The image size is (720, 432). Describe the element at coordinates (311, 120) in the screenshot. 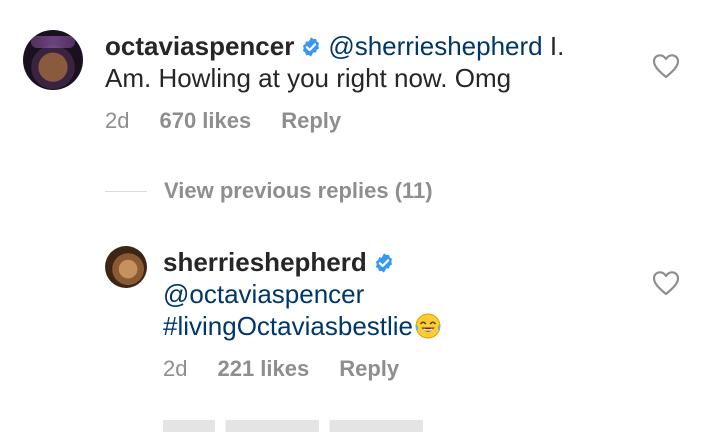

I see `comment-1-reply-button: Reply` at that location.